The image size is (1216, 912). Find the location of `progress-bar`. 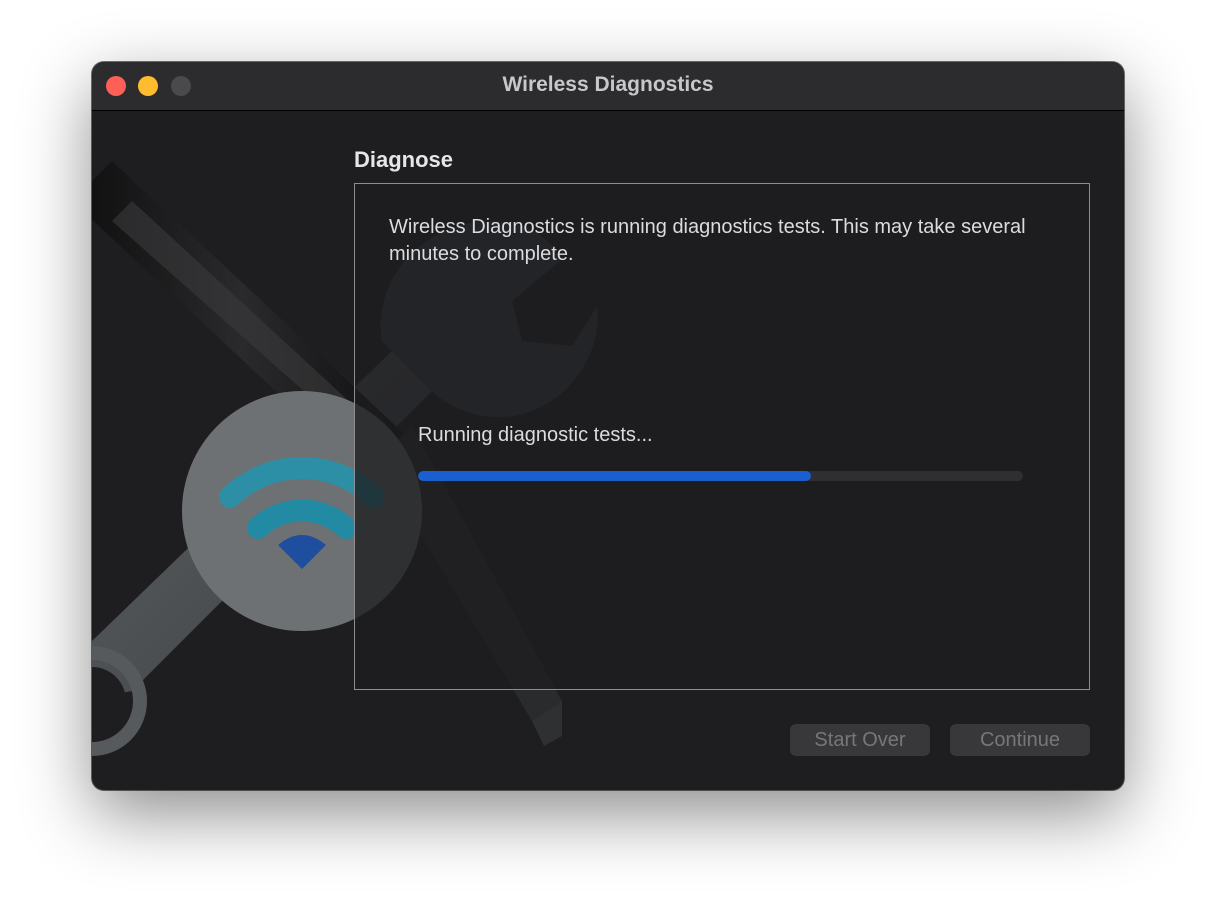

progress-bar is located at coordinates (720, 476).